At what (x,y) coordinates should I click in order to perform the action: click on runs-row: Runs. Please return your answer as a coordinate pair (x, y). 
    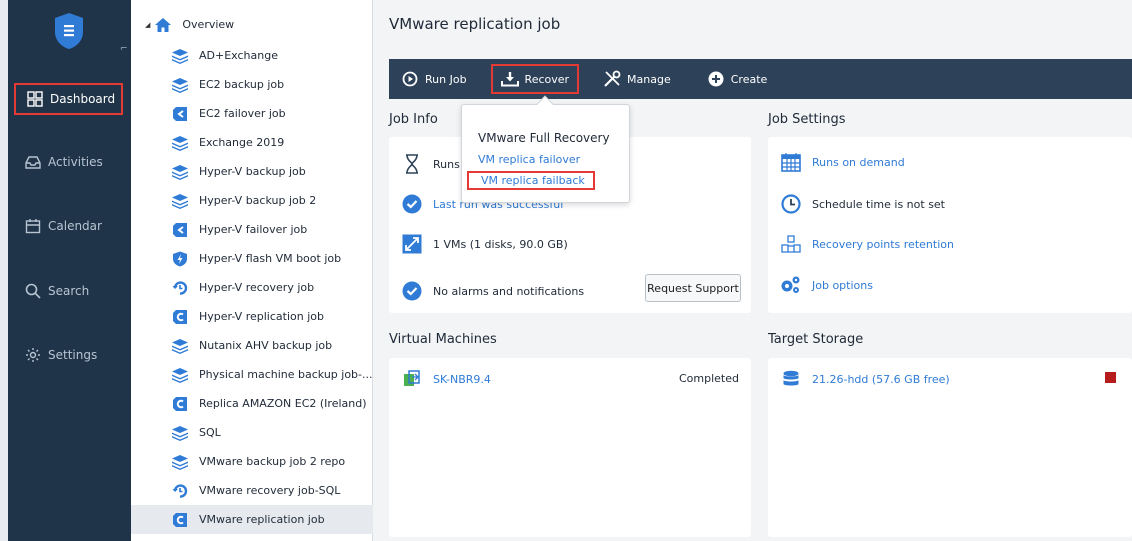
    Looking at the image, I should click on (430, 164).